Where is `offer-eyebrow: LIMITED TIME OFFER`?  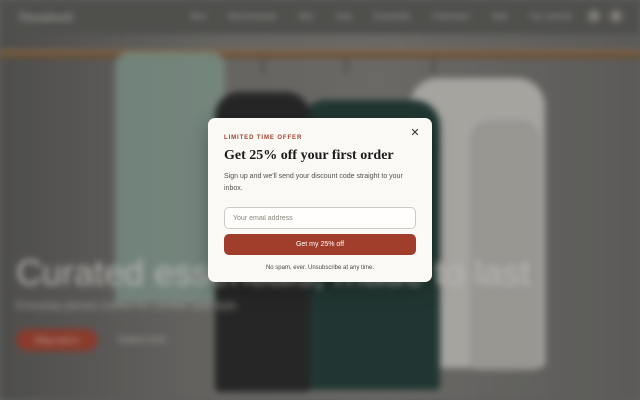
offer-eyebrow: LIMITED TIME OFFER is located at coordinates (263, 138).